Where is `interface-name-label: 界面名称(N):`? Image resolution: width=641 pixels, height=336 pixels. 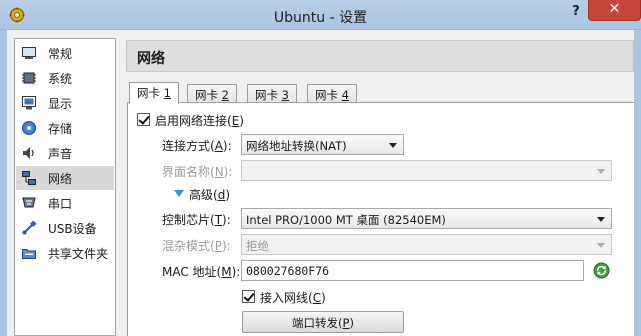
interface-name-label: 界面名称(N): is located at coordinates (197, 172).